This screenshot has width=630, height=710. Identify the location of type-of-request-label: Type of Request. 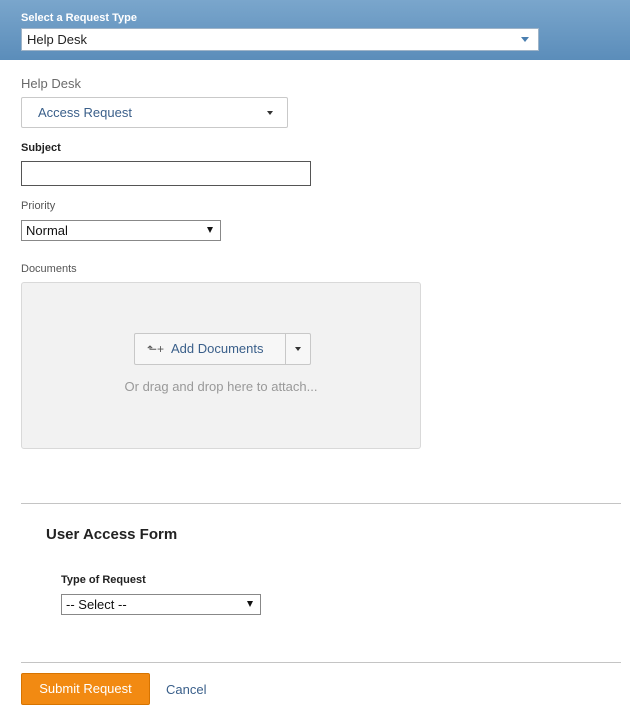
(103, 580).